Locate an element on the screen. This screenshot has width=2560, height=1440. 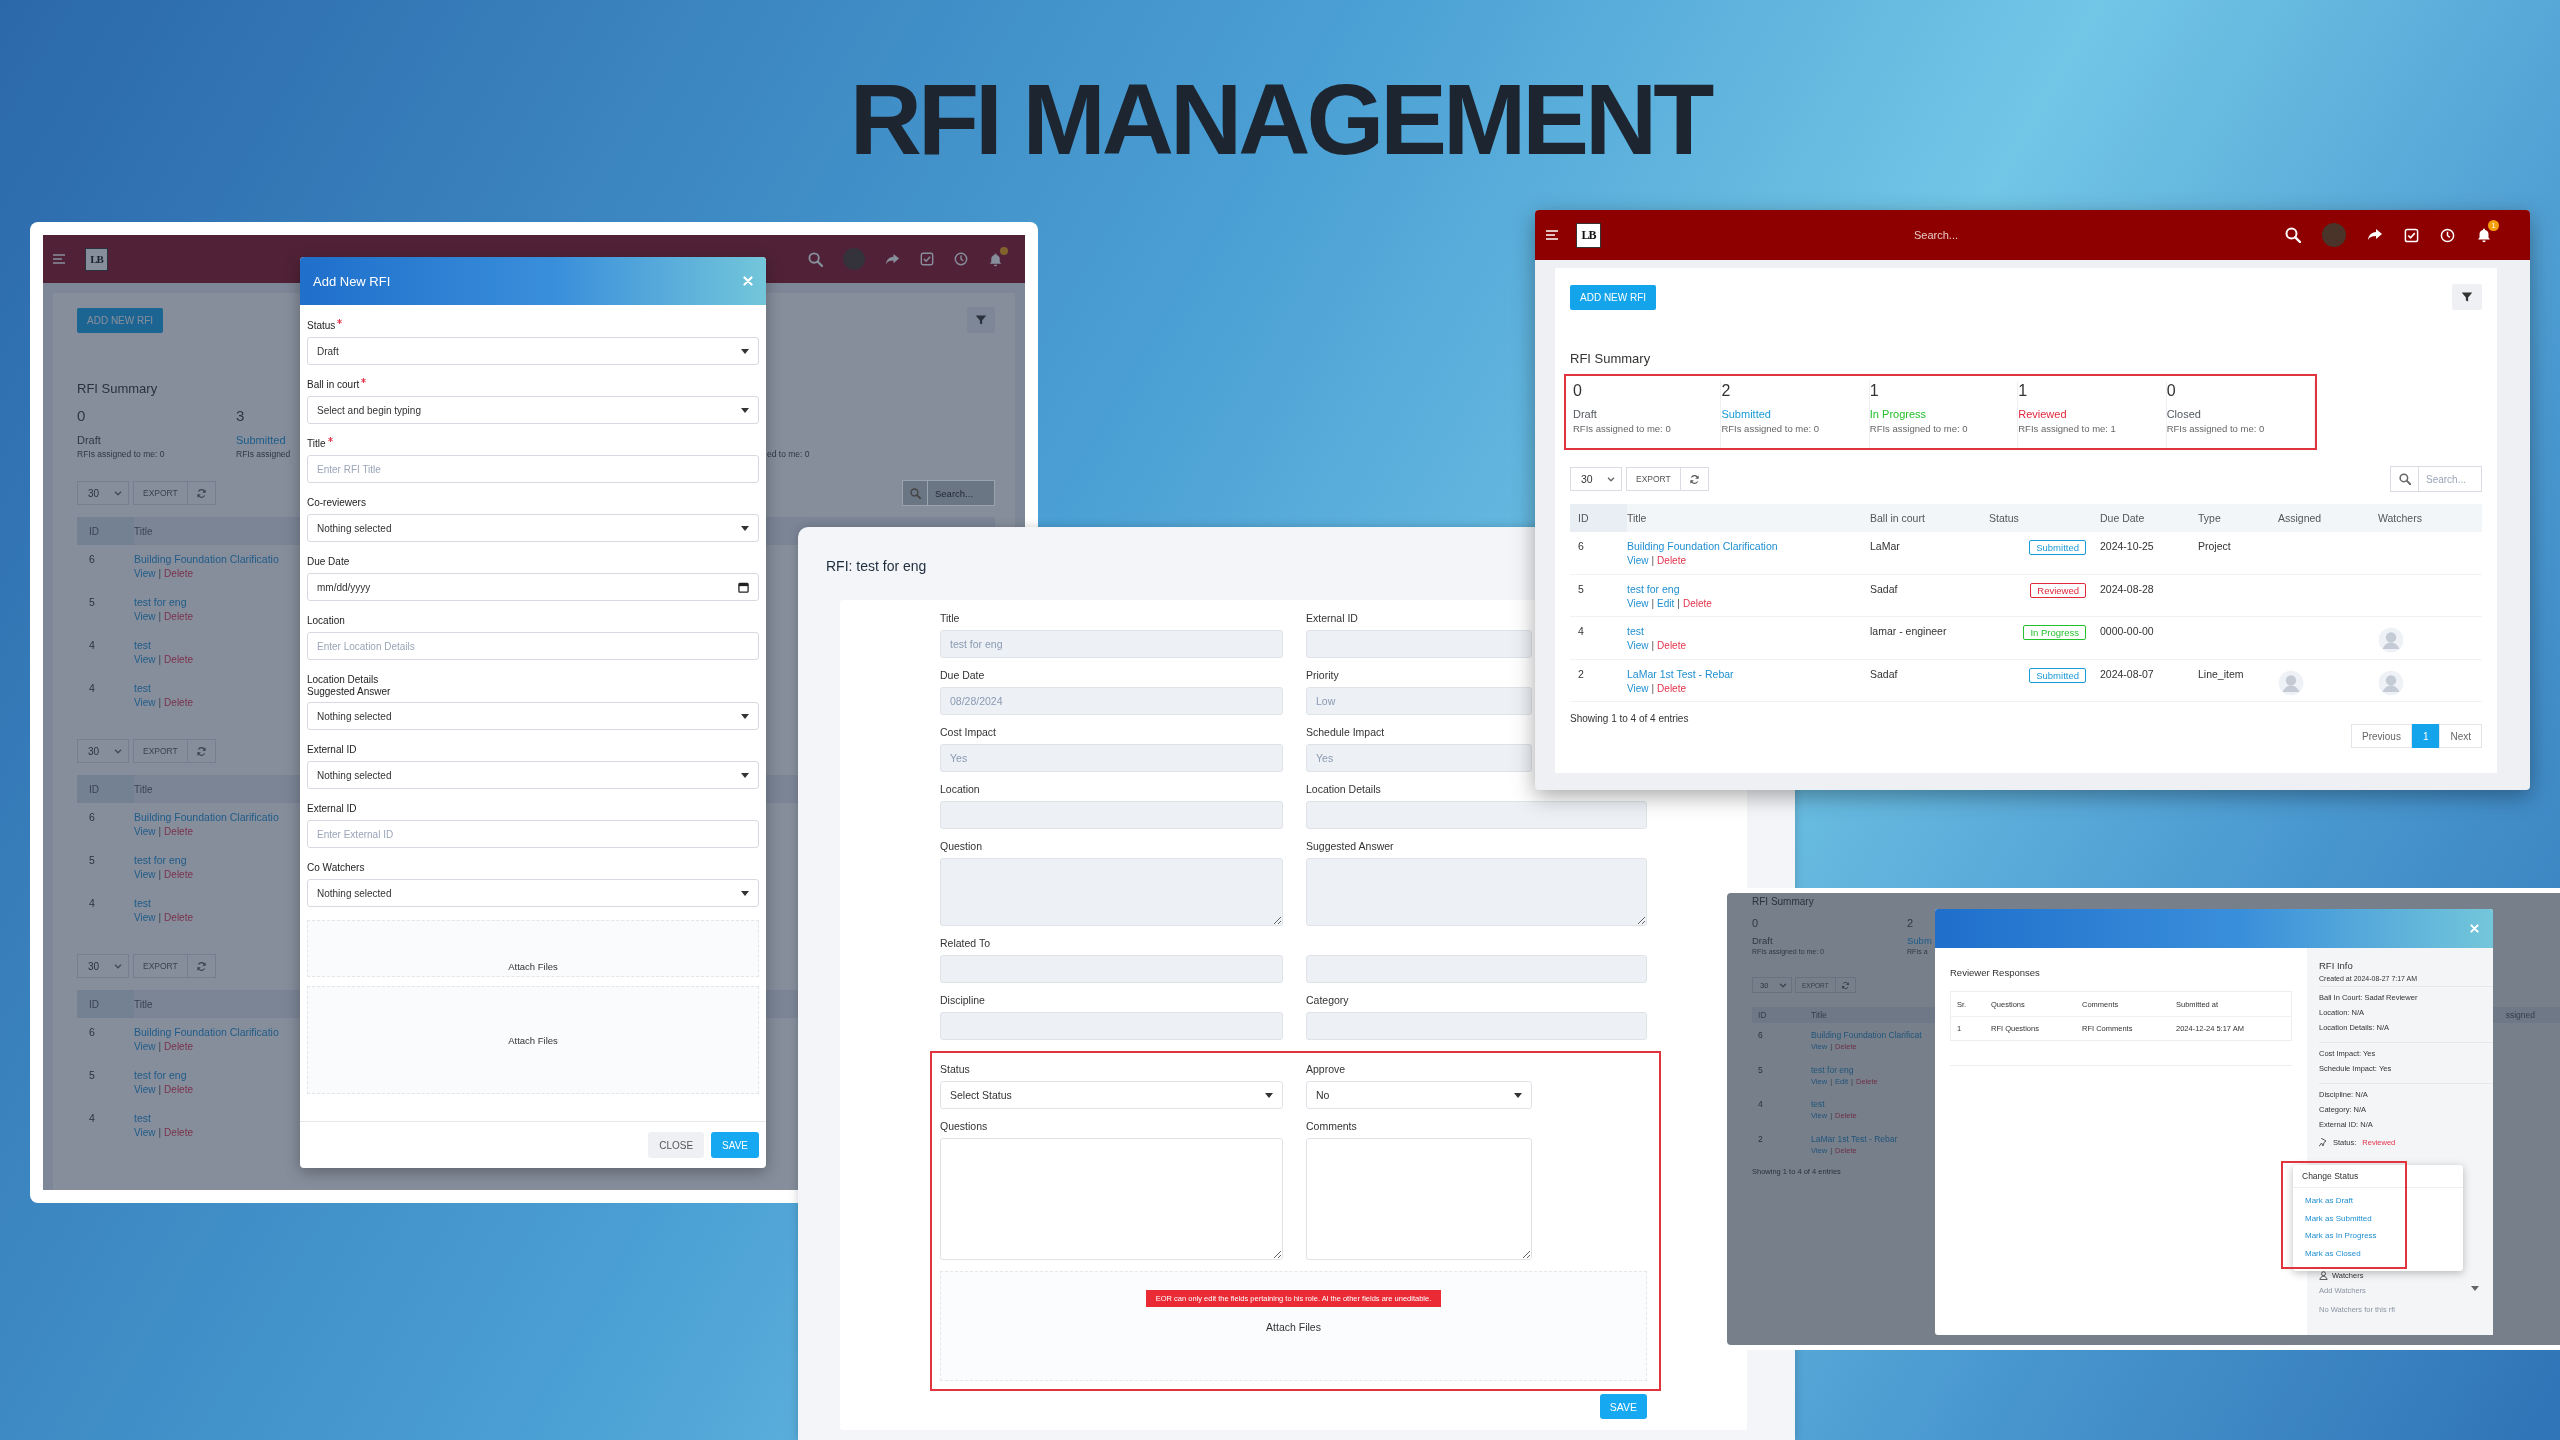
title-link: Building Foundation Clarificat is located at coordinates (1866, 1035).